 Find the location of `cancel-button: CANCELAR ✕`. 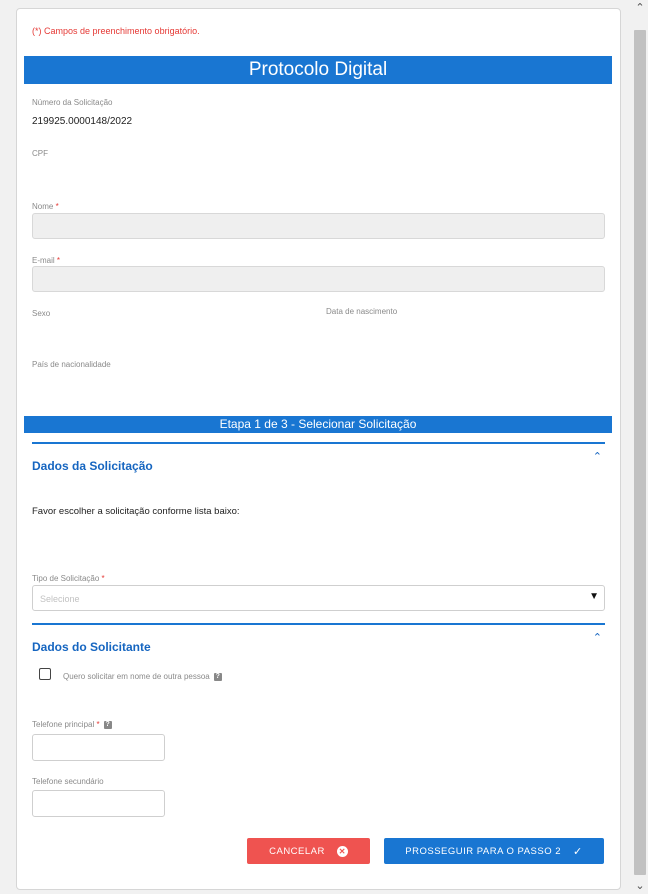

cancel-button: CANCELAR ✕ is located at coordinates (308, 851).